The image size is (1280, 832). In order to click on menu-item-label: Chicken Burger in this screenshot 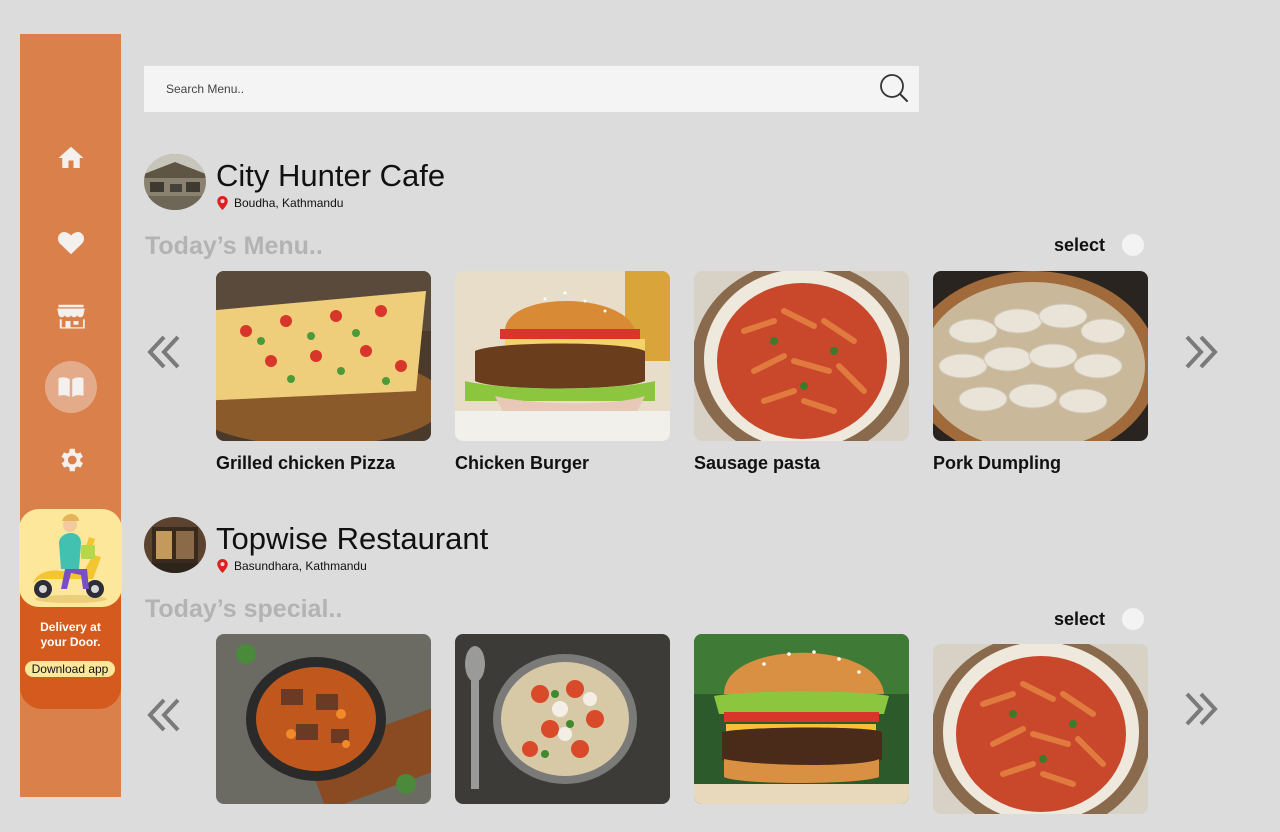, I will do `click(522, 463)`.